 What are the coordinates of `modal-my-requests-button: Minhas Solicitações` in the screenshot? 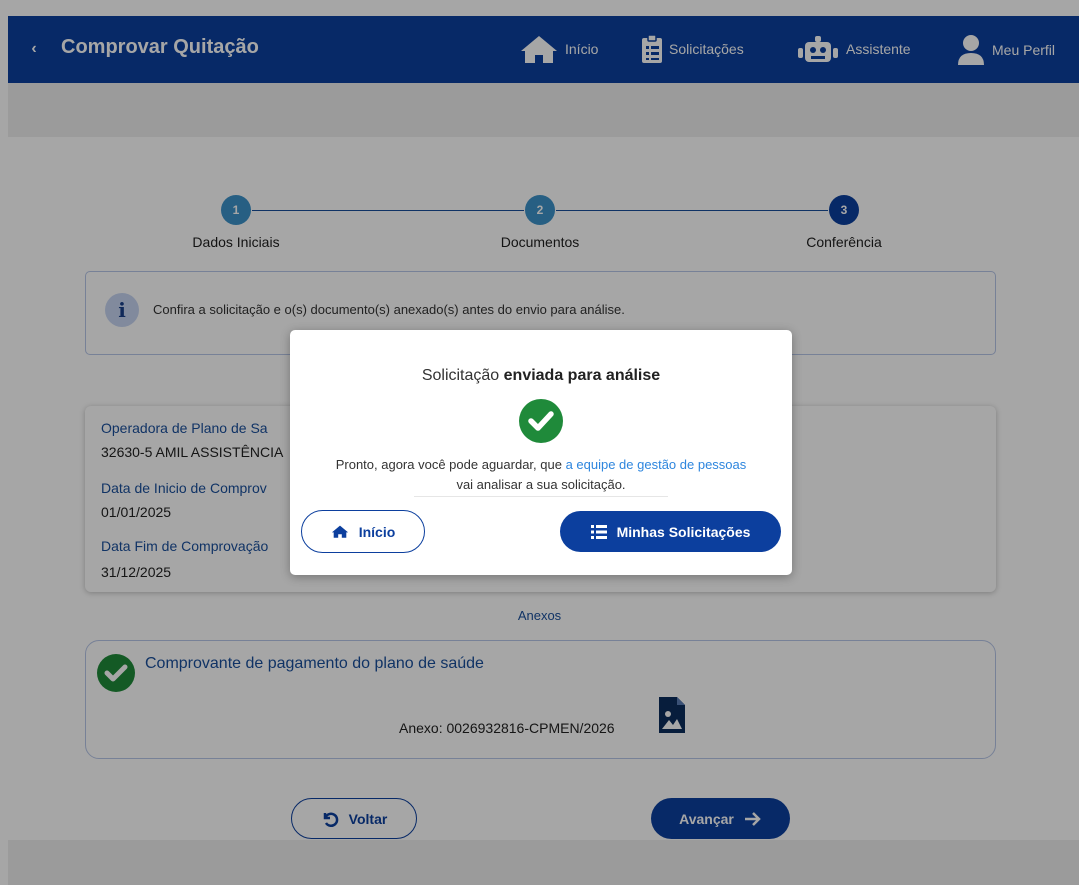 It's located at (670, 531).